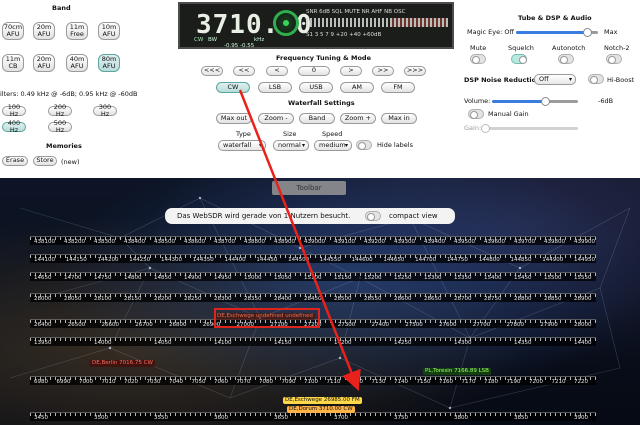  Describe the element at coordinates (357, 87) in the screenshot. I see `mode-am-button: AM` at that location.